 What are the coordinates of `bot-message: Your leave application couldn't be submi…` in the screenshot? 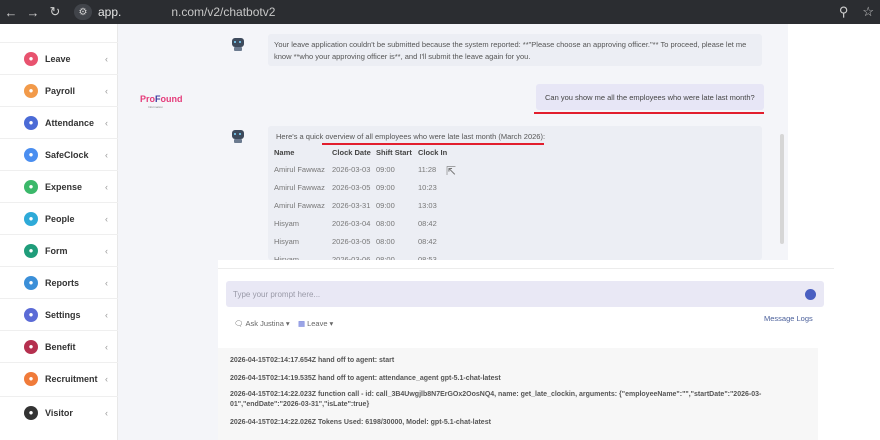 It's located at (515, 50).